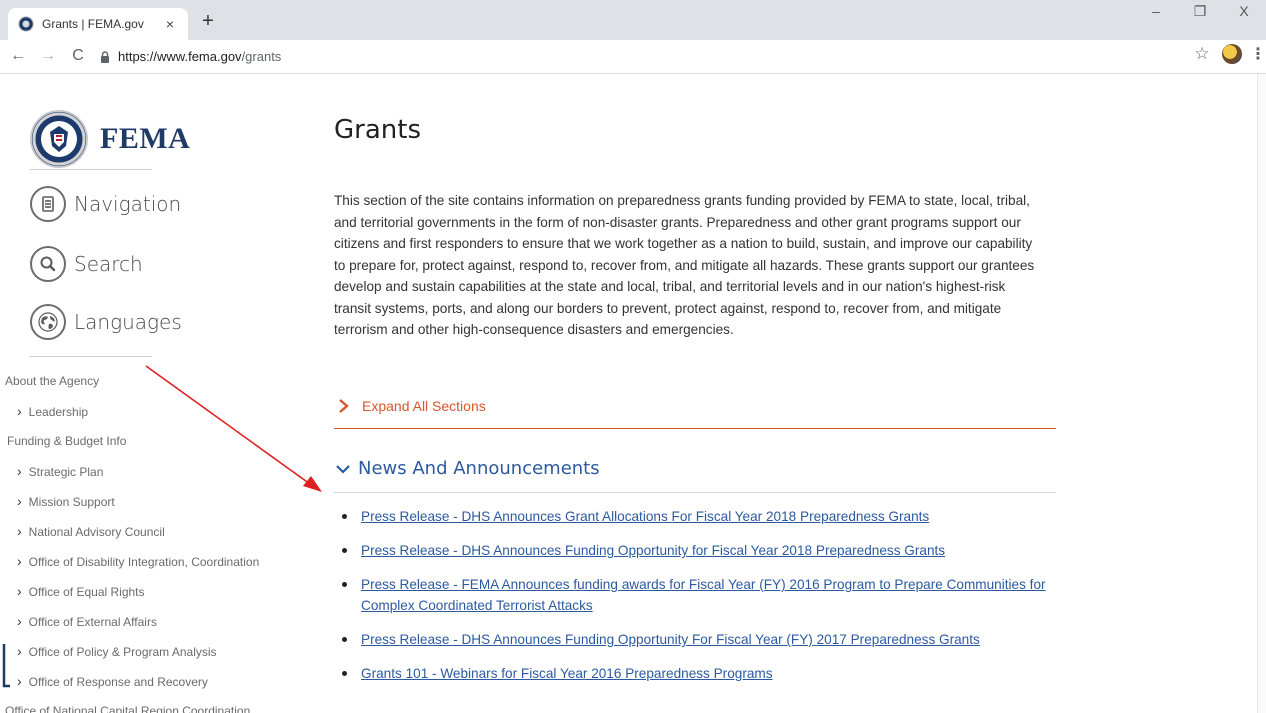 This screenshot has width=1266, height=713. Describe the element at coordinates (128, 204) in the screenshot. I see `navigation-label: Navigation` at that location.